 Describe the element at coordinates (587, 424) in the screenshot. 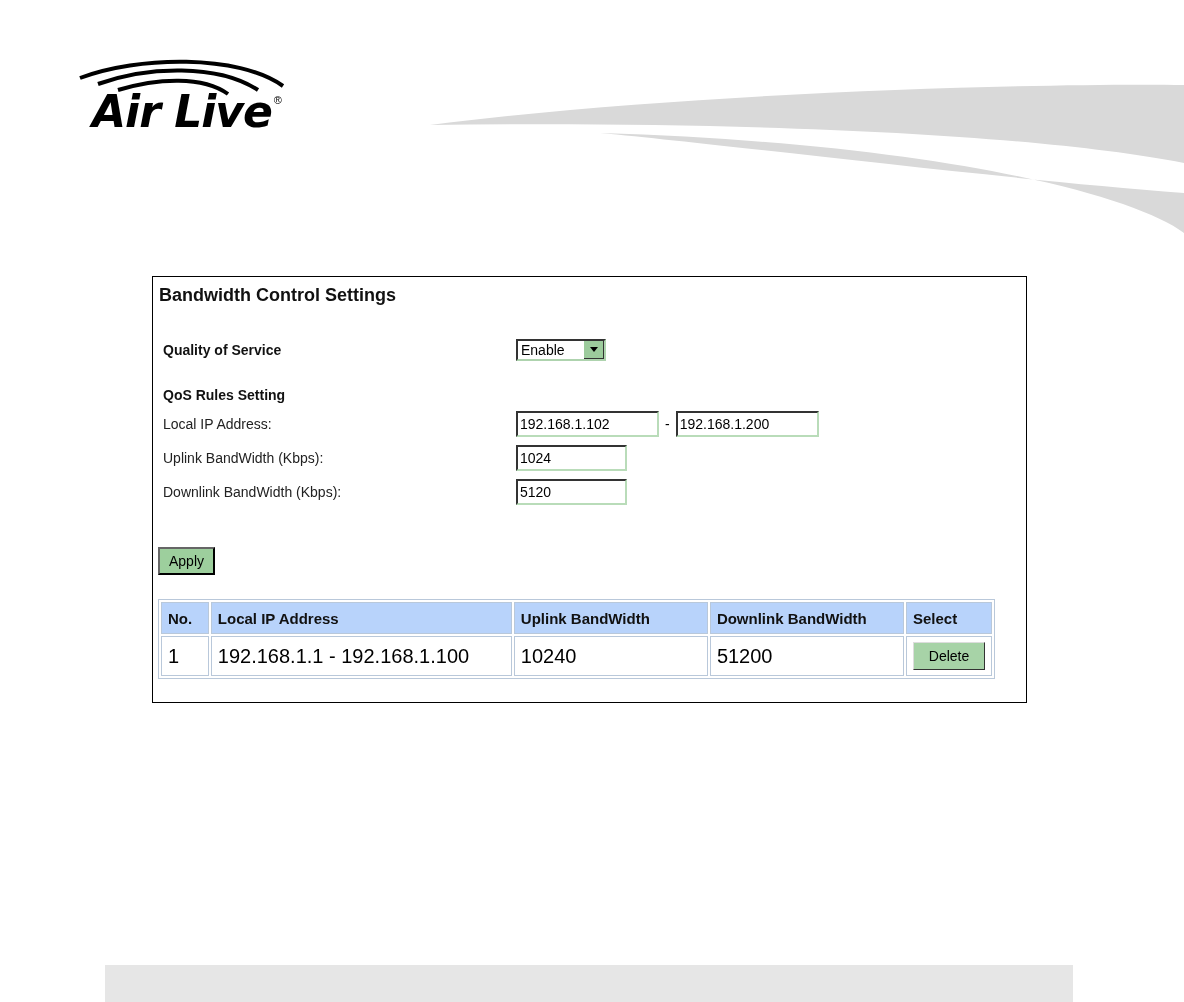

I see `input-field: 192.168.1.102` at that location.